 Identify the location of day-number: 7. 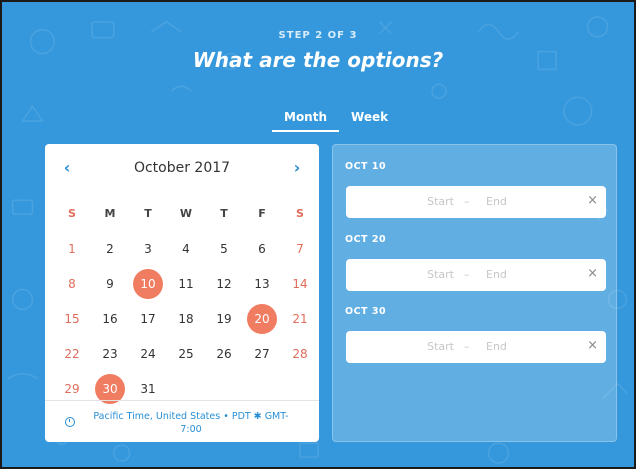
(300, 248).